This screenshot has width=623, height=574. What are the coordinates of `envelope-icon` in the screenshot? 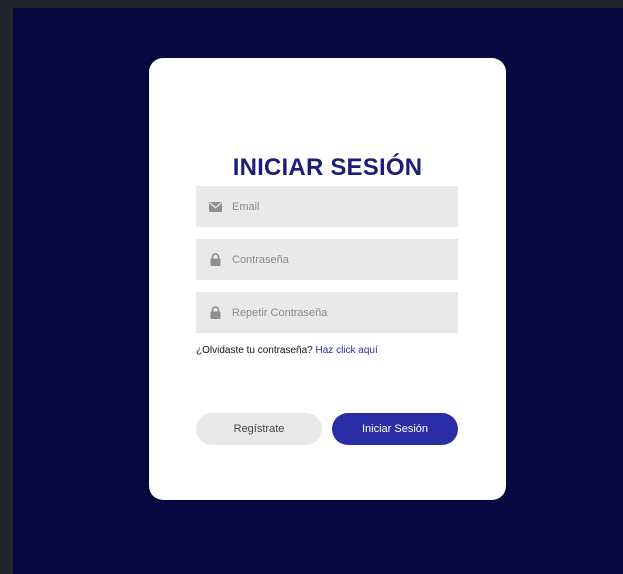 It's located at (215, 207).